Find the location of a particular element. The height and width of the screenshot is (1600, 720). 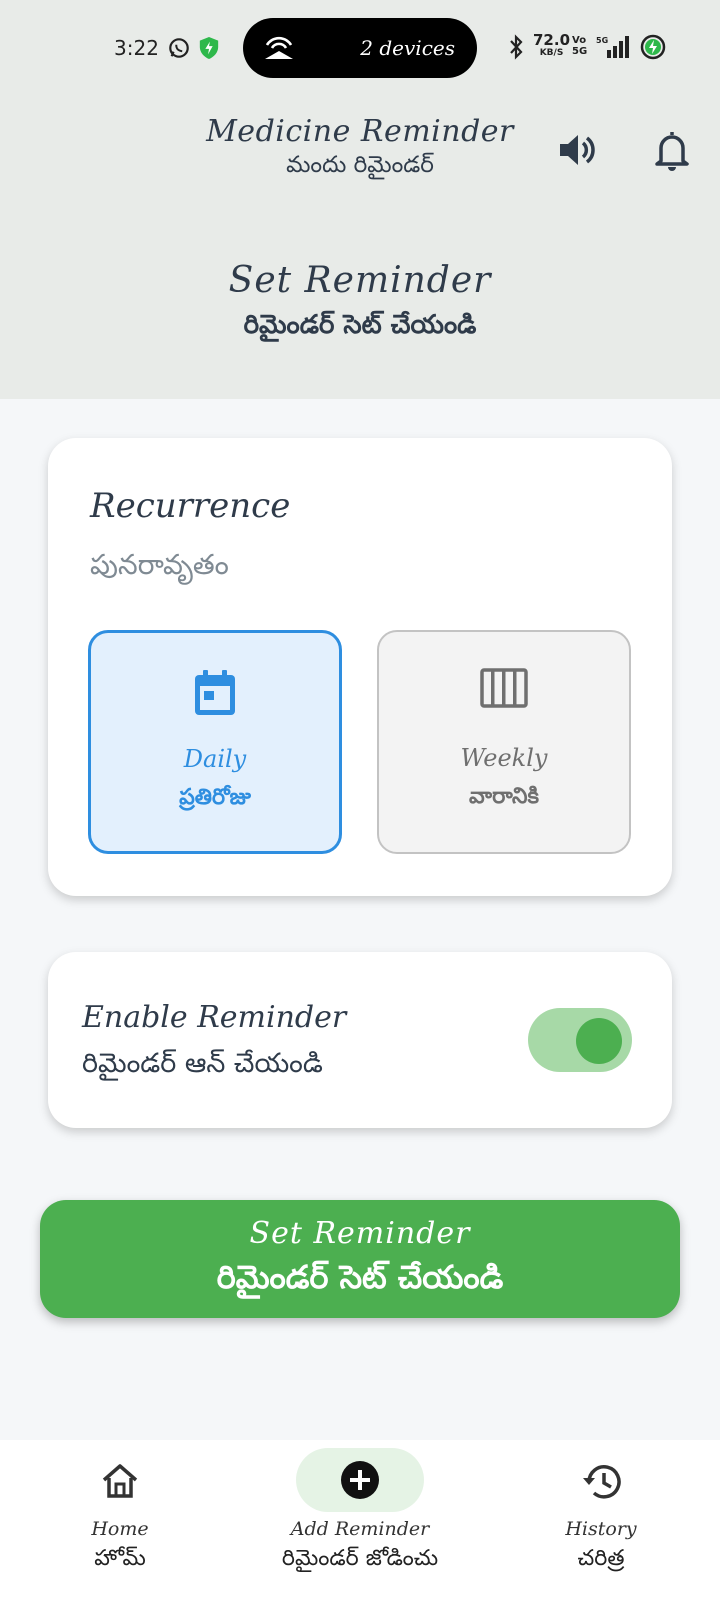

enable-reminder-toggle is located at coordinates (580, 1040).